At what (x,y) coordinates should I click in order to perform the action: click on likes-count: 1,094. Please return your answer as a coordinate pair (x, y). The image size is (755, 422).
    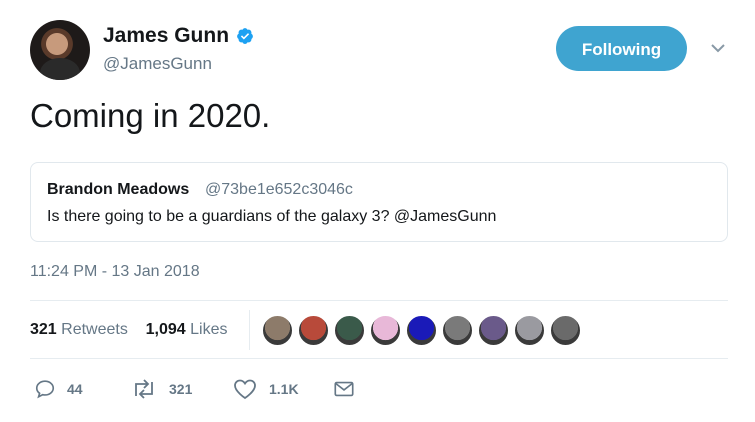
    Looking at the image, I should click on (165, 329).